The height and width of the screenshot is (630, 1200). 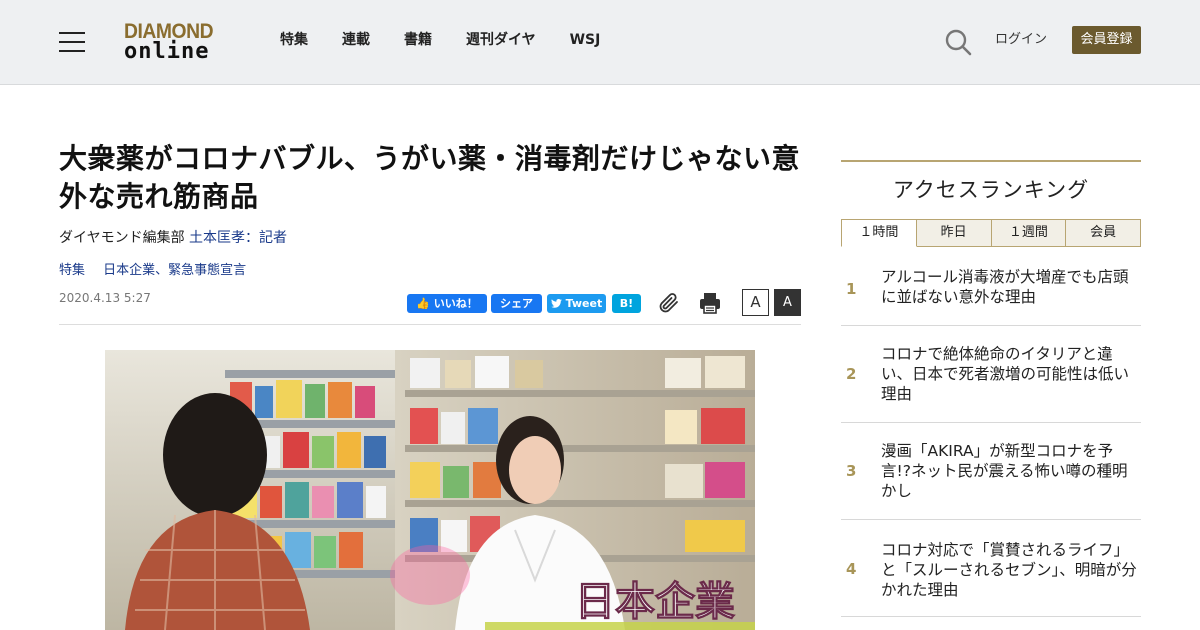 What do you see at coordinates (669, 303) in the screenshot?
I see `paperclip-icon` at bounding box center [669, 303].